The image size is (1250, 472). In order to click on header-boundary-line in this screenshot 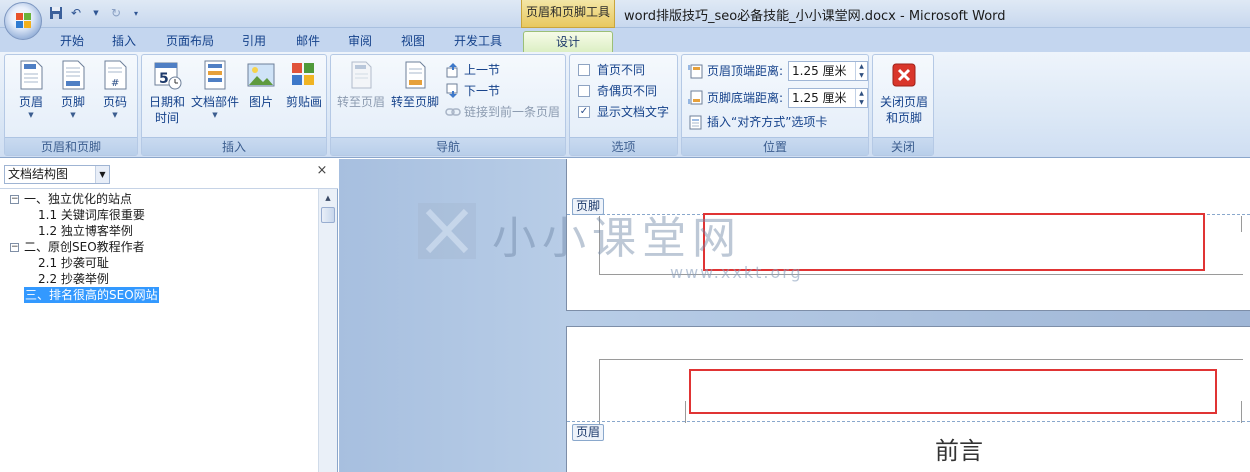, I will do `click(908, 421)`.